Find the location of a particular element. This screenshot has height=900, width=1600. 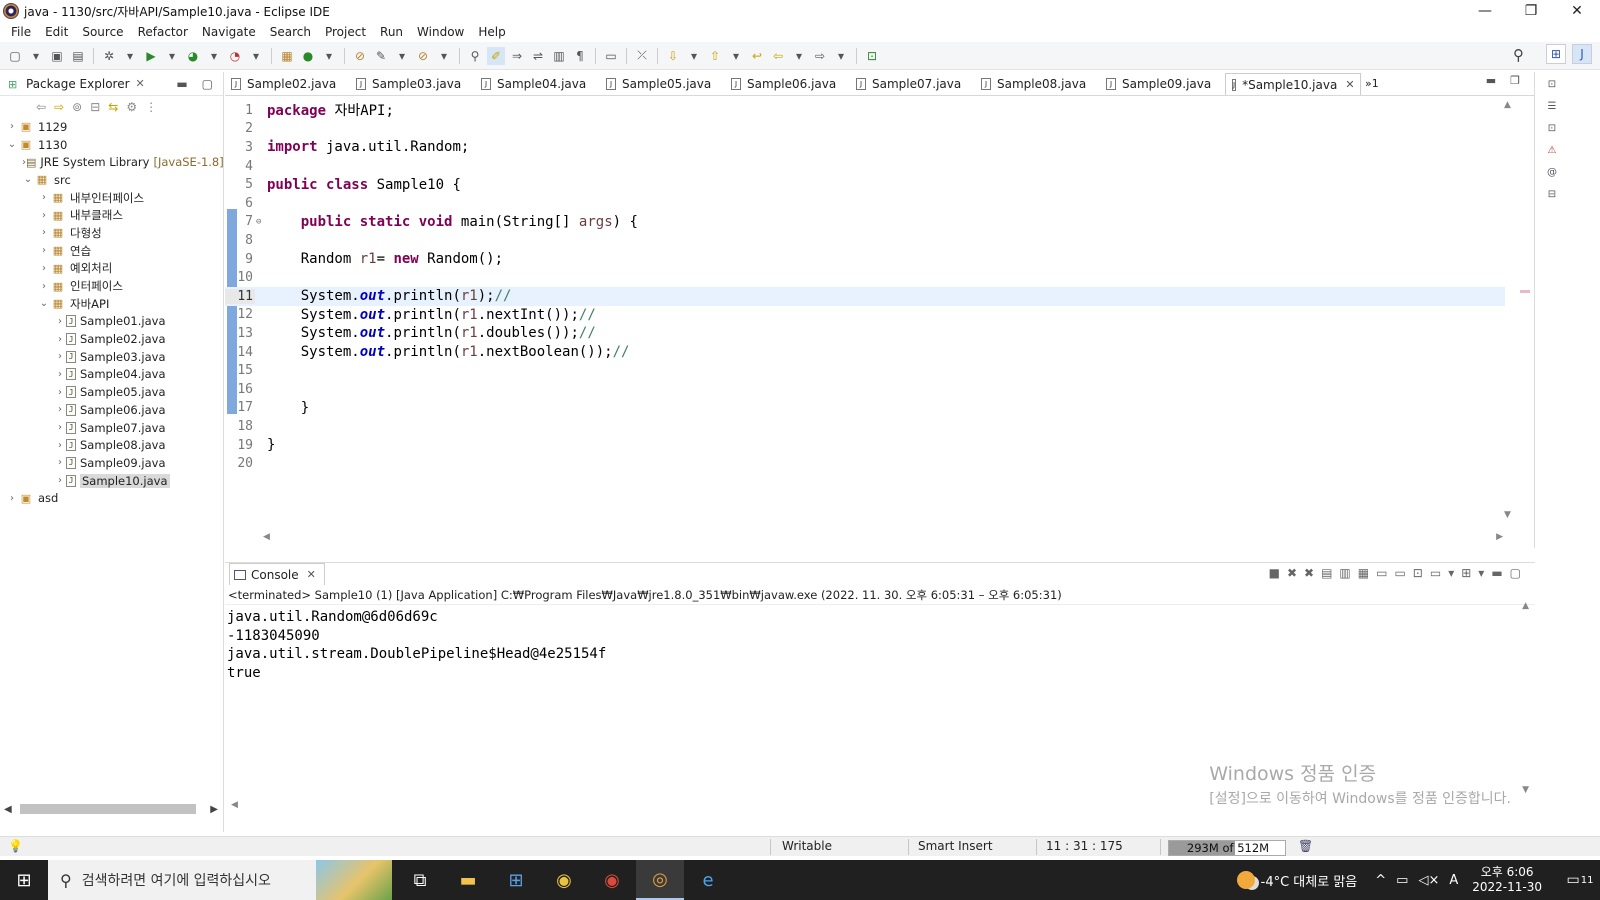

java-perspective-icon: J is located at coordinates (1582, 54).